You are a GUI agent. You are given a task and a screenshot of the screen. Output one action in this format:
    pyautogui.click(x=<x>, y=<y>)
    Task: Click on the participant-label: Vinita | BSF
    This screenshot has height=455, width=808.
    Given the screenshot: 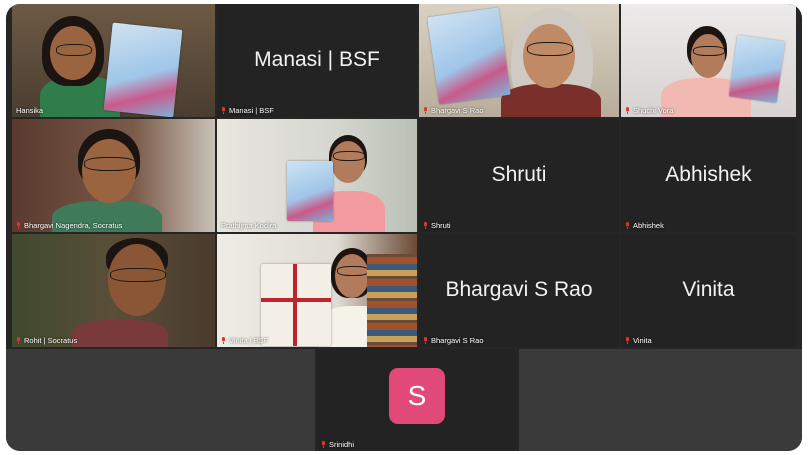 What is the action you would take?
    pyautogui.click(x=244, y=340)
    